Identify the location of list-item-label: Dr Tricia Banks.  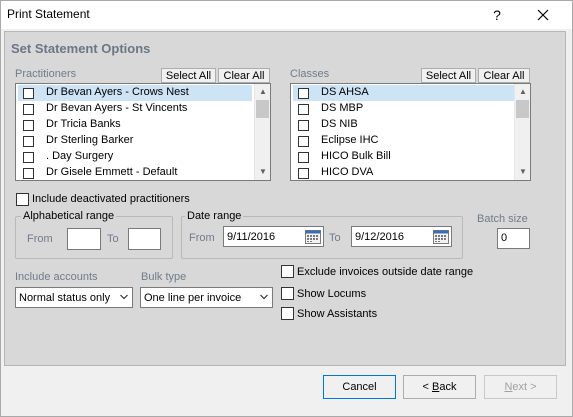
(83, 124).